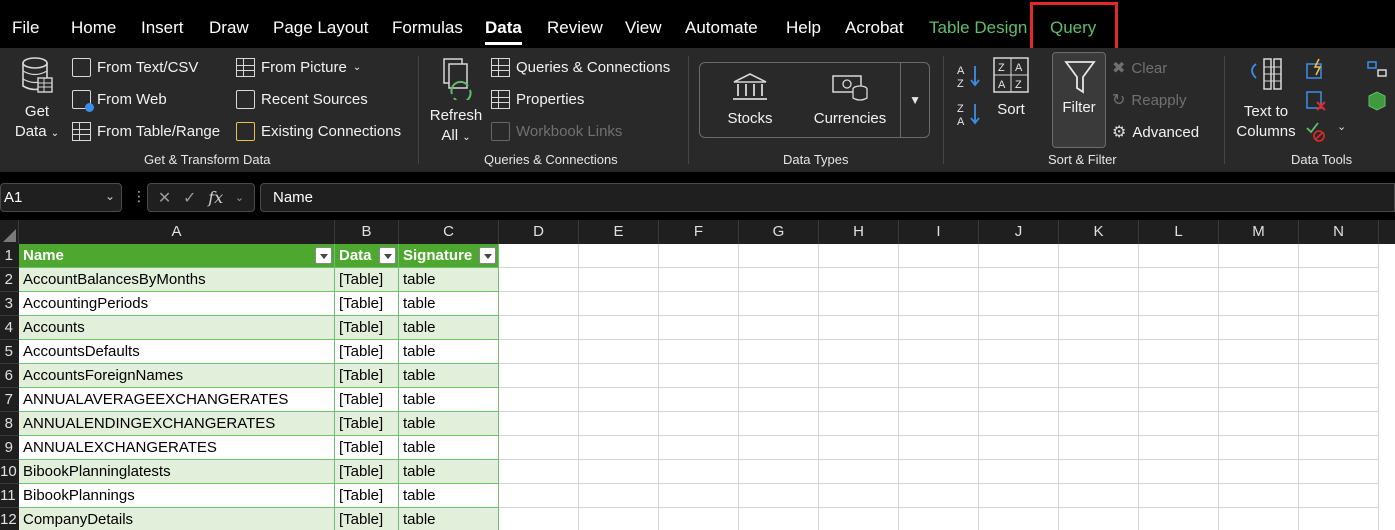  I want to click on table-cell: AccountsDefaults, so click(177, 352).